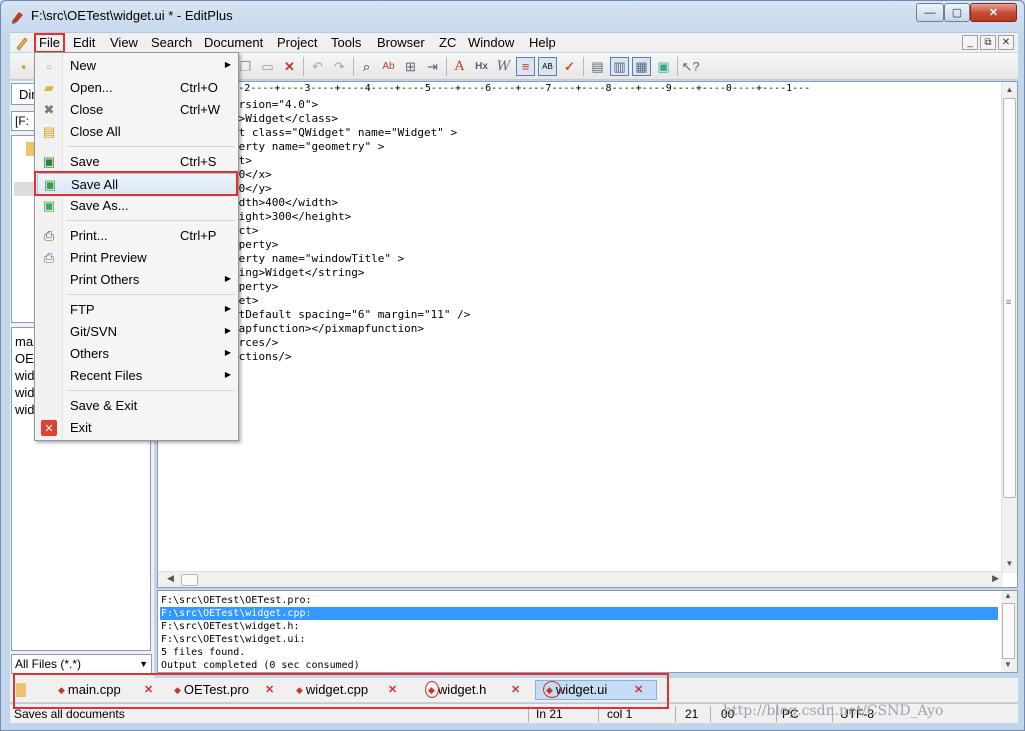  What do you see at coordinates (137, 310) in the screenshot?
I see `menu-item-ftp: FTP ▶` at bounding box center [137, 310].